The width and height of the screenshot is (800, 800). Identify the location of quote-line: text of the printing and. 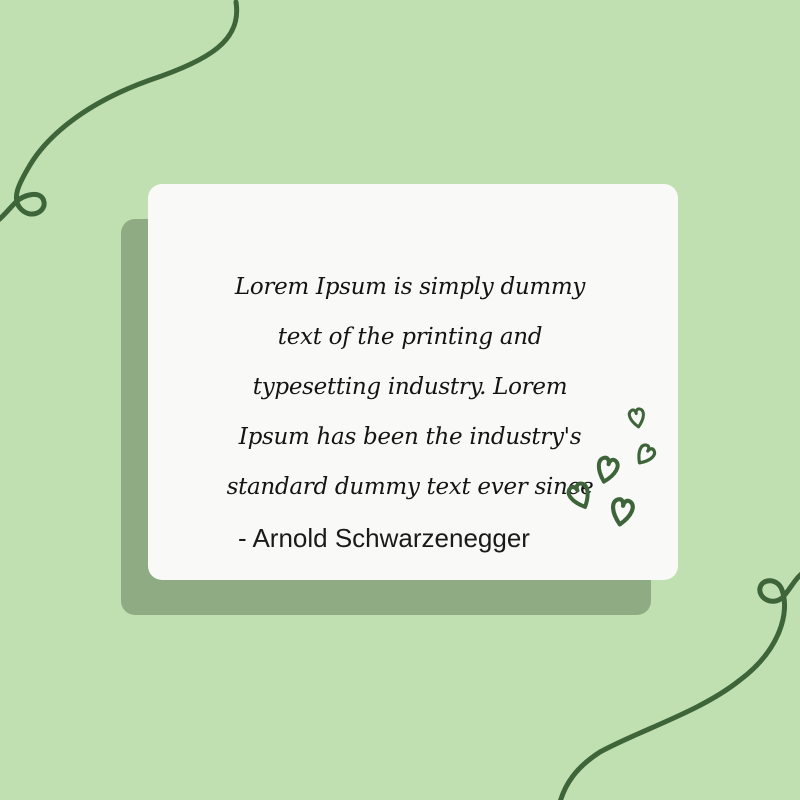
(410, 337).